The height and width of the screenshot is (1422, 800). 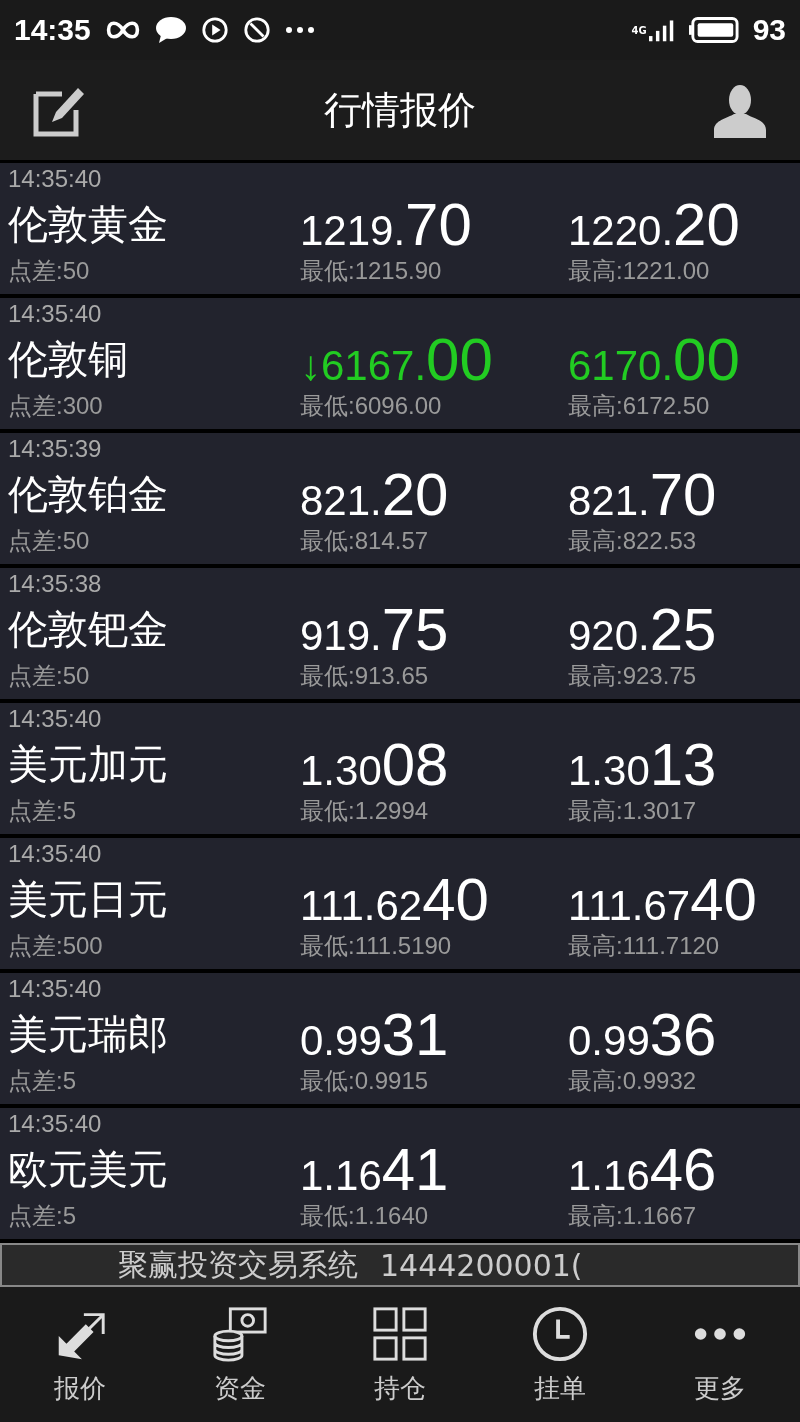 I want to click on high-text: 最高:6172.50, so click(x=639, y=406).